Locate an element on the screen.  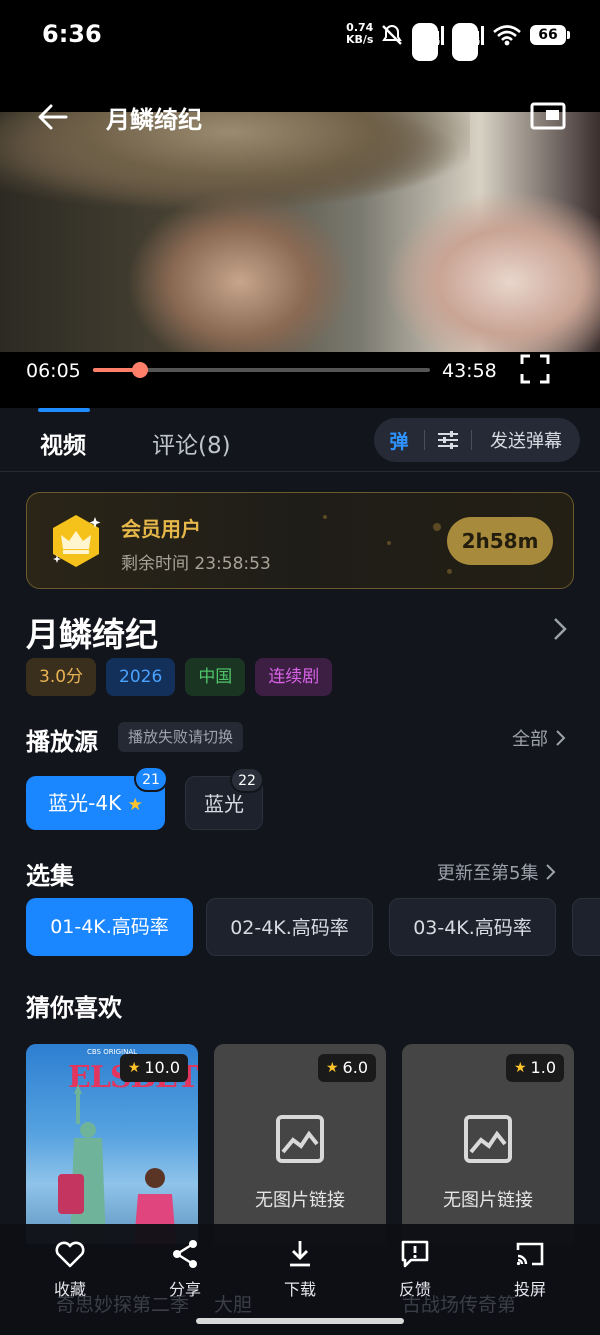
status-icons: 5G 5G 66 is located at coordinates (475, 40).